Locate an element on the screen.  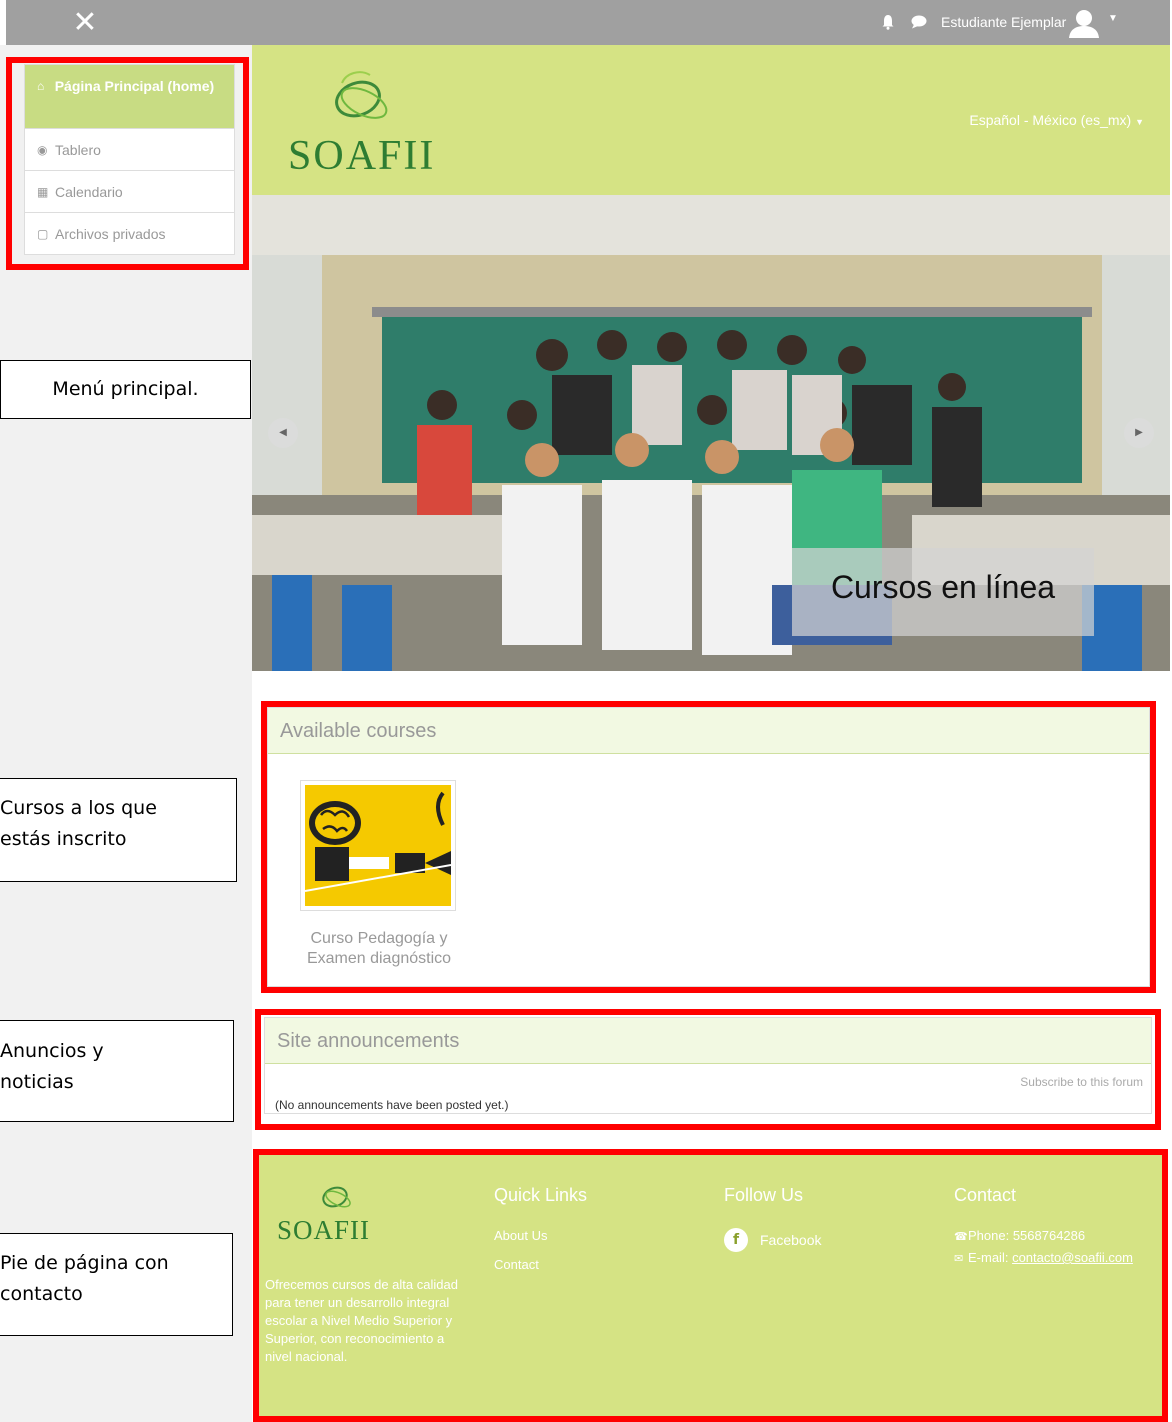
language-selector: Español - México (es_mx) ▼ is located at coordinates (1056, 120).